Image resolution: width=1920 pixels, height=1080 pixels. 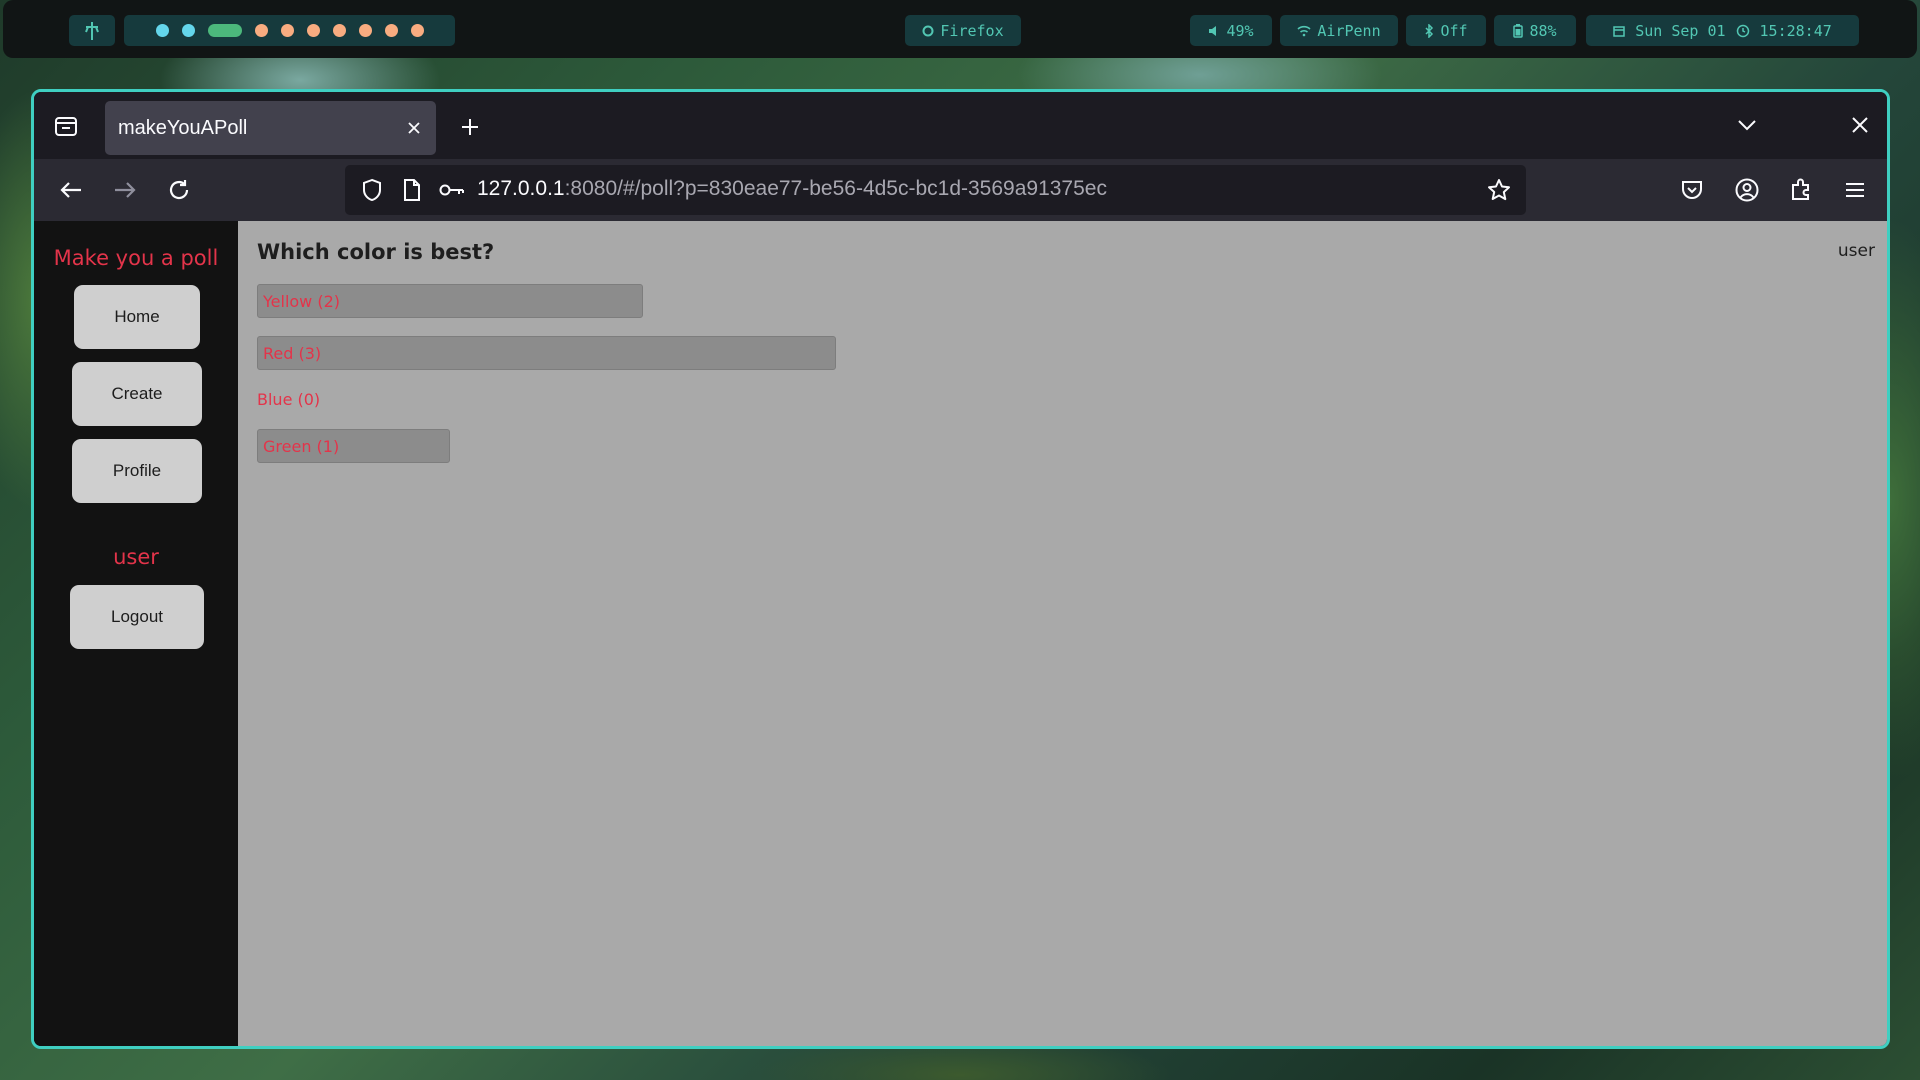 I want to click on star-icon, so click(x=1499, y=190).